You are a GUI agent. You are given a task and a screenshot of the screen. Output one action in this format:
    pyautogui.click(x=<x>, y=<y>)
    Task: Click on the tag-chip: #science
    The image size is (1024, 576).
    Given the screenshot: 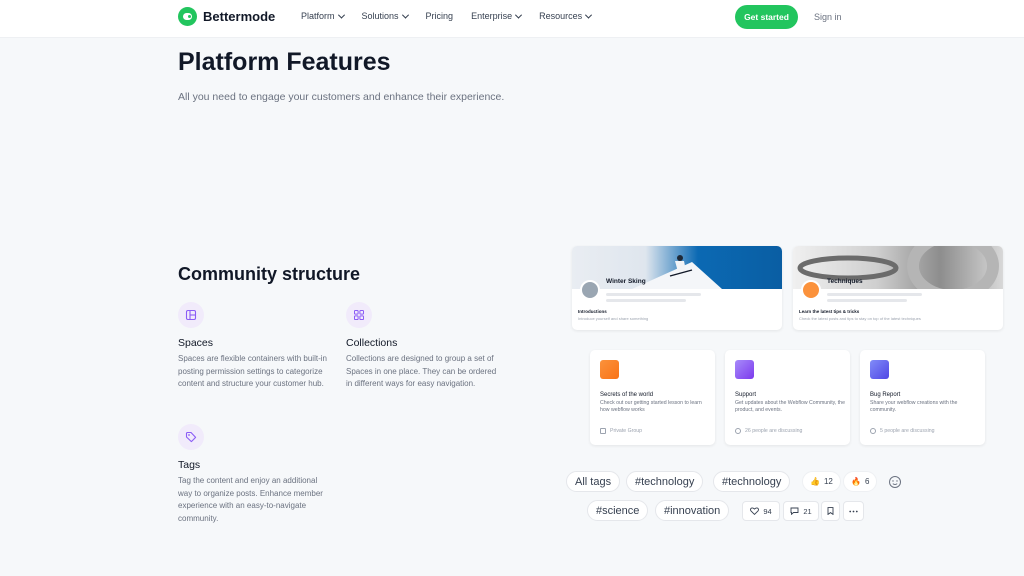 What is the action you would take?
    pyautogui.click(x=618, y=510)
    